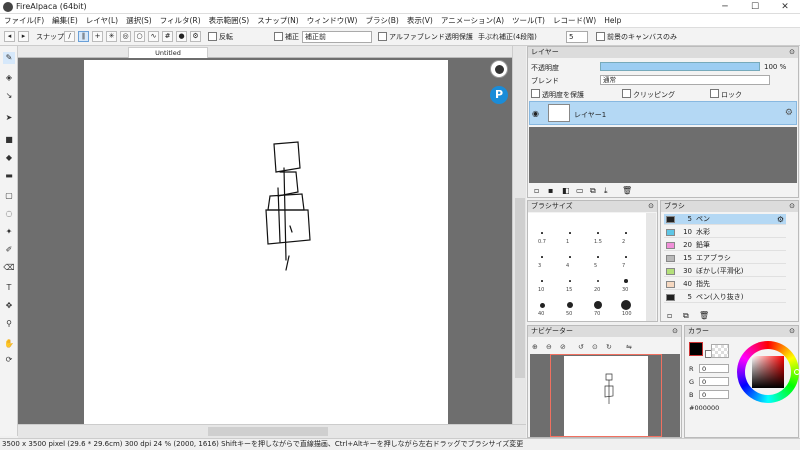 This screenshot has width=800, height=450. Describe the element at coordinates (83, 36) in the screenshot. I see `snap-parallel-icon: ∥` at that location.